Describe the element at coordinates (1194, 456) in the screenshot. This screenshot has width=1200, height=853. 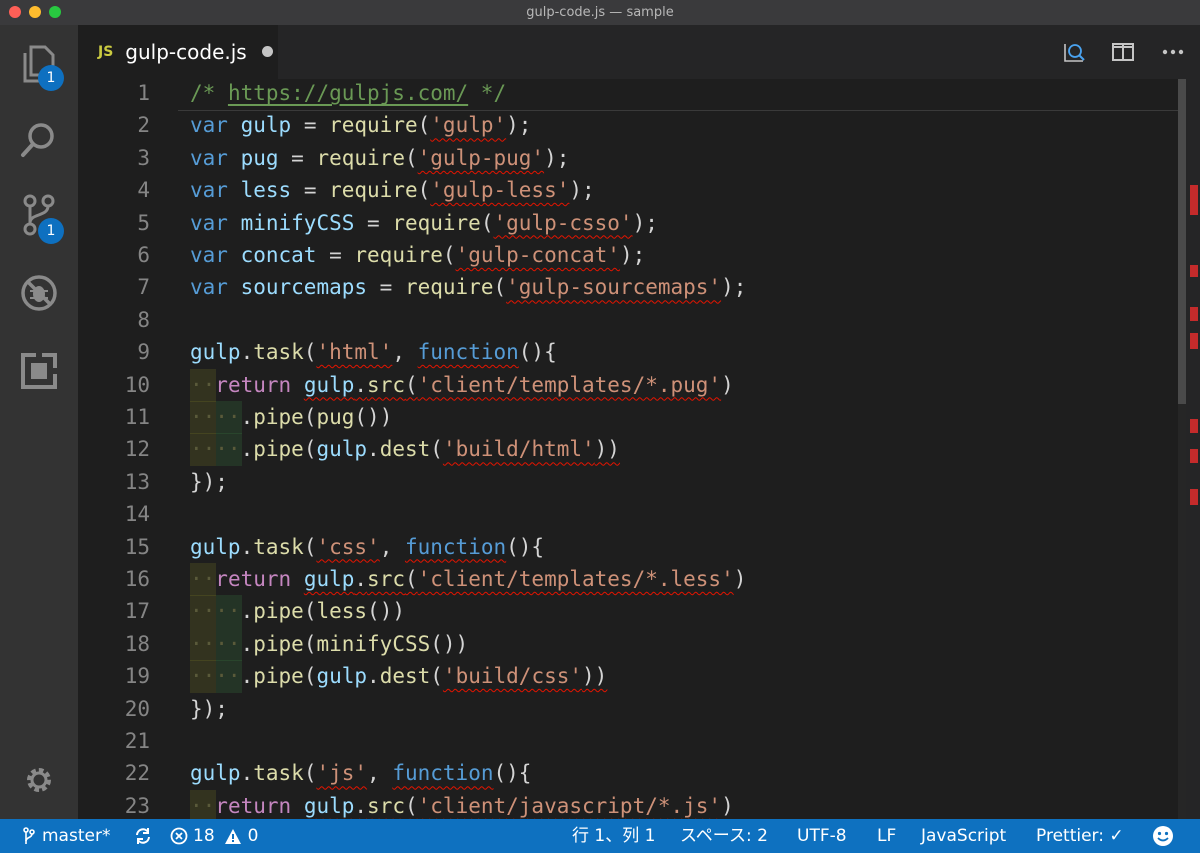
I see `error-marker` at that location.